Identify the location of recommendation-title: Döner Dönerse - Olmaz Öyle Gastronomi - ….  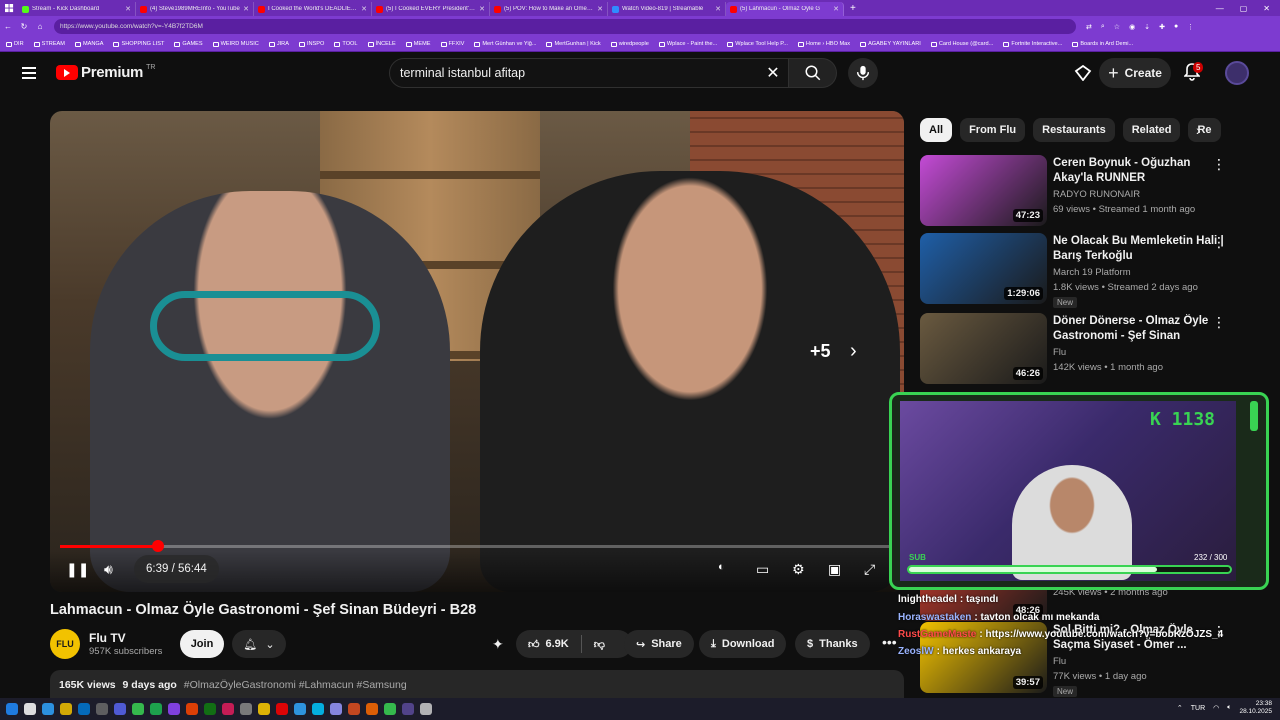
(1140, 329).